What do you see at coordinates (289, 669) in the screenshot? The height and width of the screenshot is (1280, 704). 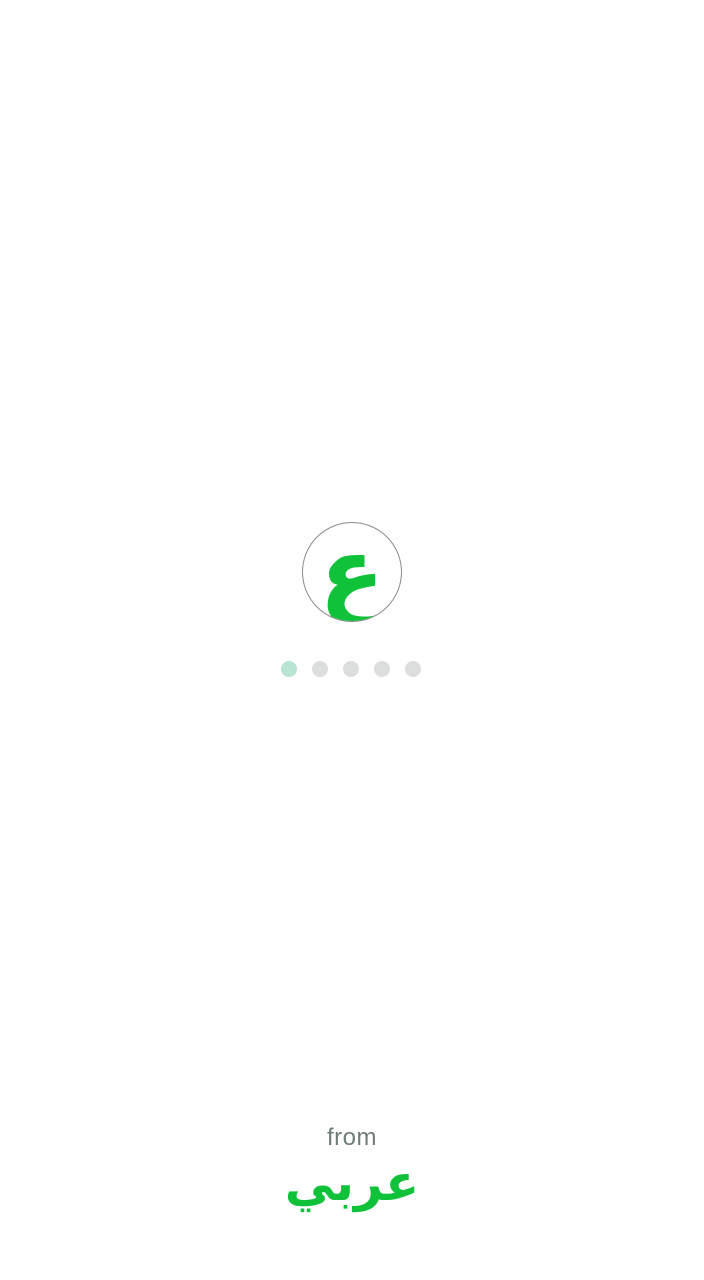 I see `loading-dot-active` at bounding box center [289, 669].